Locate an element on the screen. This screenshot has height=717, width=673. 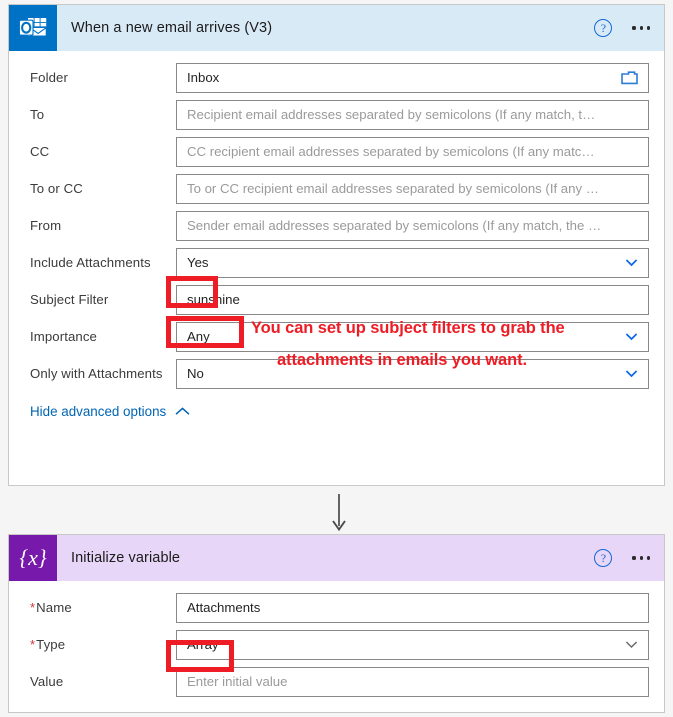
only-with-attachments-value: No is located at coordinates (195, 373).